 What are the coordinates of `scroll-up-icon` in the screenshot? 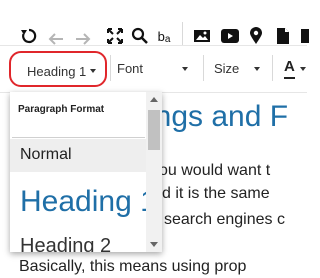 It's located at (154, 99).